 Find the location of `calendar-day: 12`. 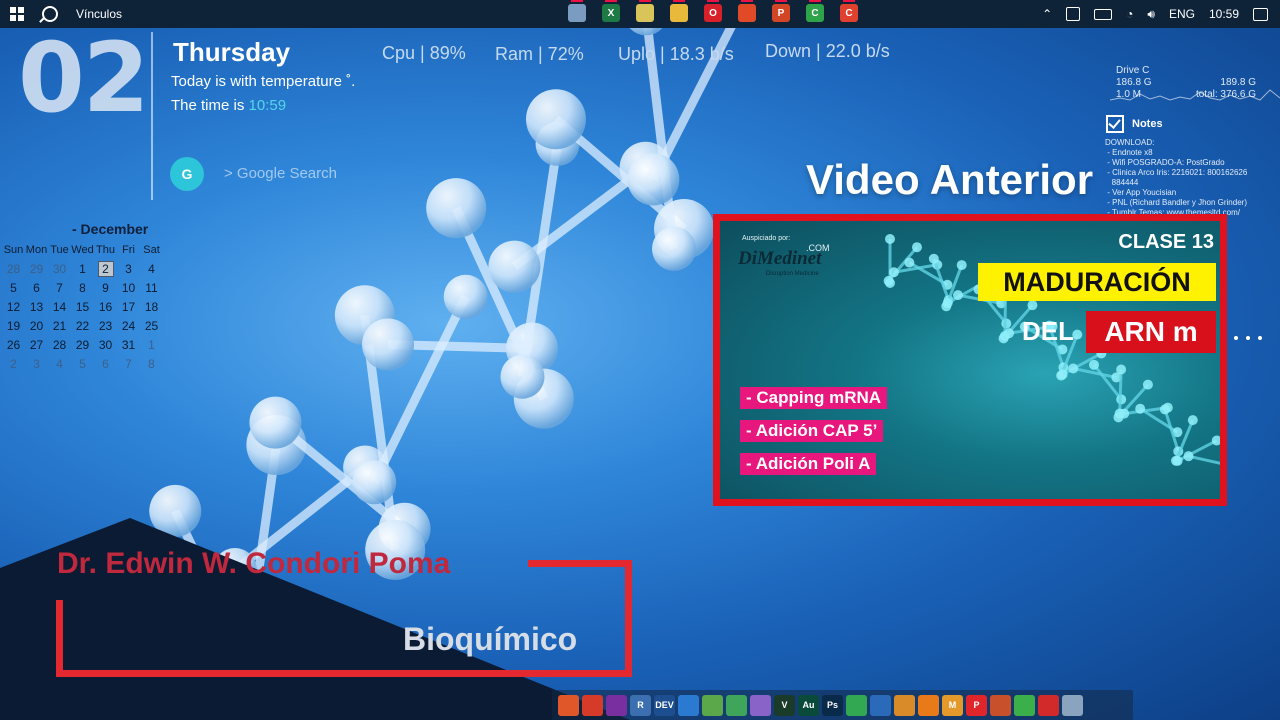

calendar-day: 12 is located at coordinates (13, 306).